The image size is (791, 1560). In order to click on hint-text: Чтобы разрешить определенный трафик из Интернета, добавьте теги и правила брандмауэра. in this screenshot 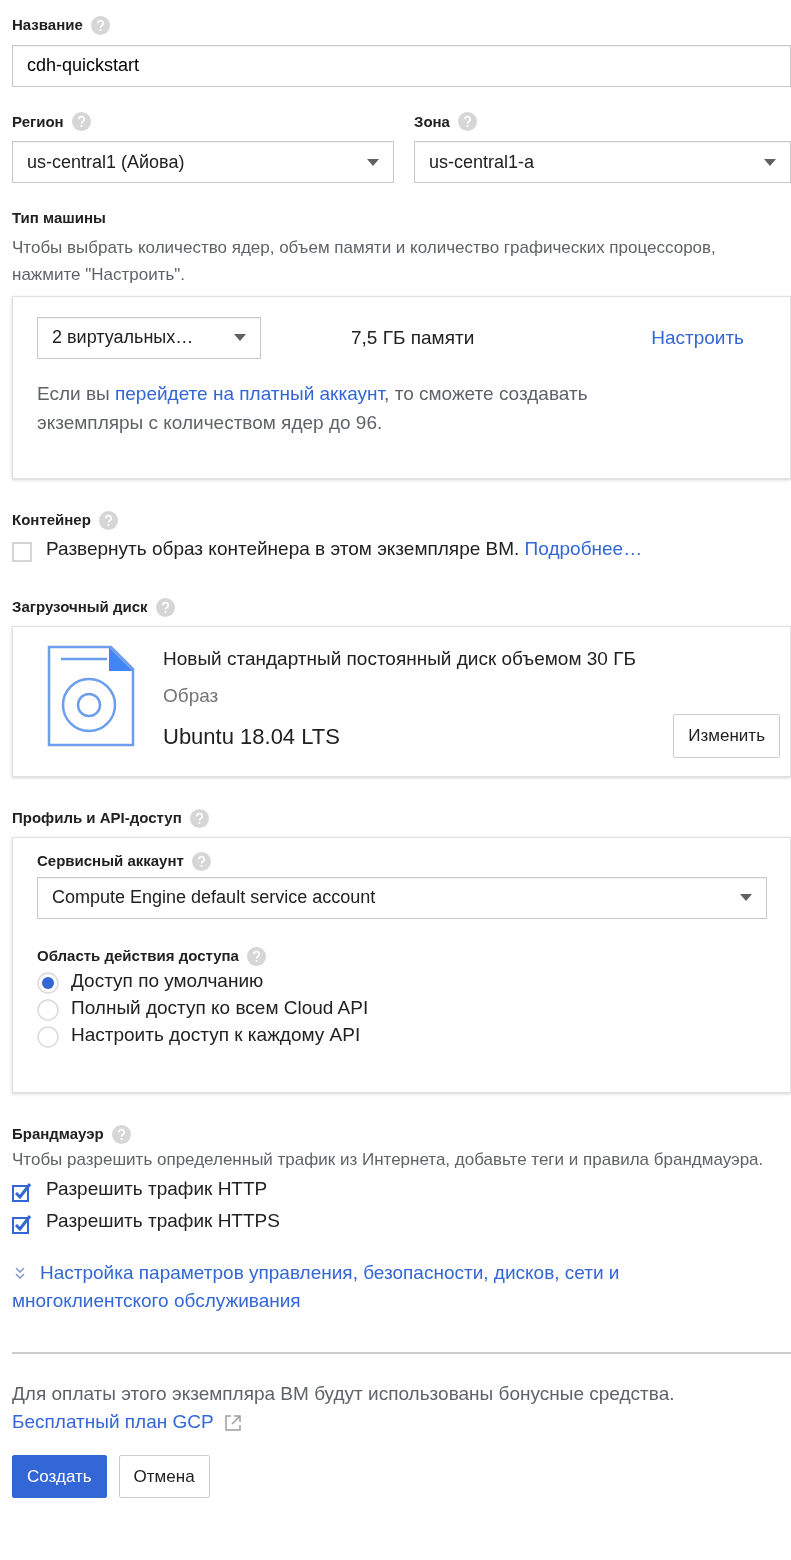, I will do `click(388, 1159)`.